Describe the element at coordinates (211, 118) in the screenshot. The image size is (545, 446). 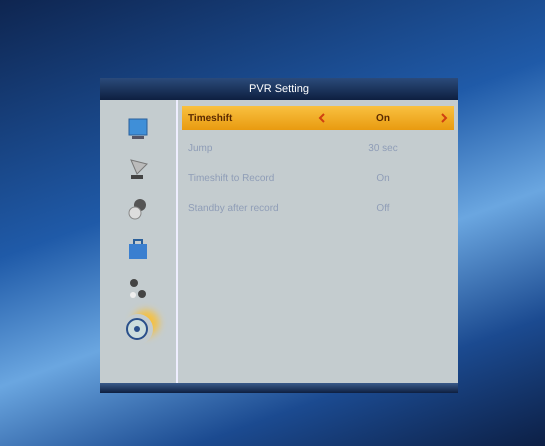
I see `setting-label: Timeshift` at that location.